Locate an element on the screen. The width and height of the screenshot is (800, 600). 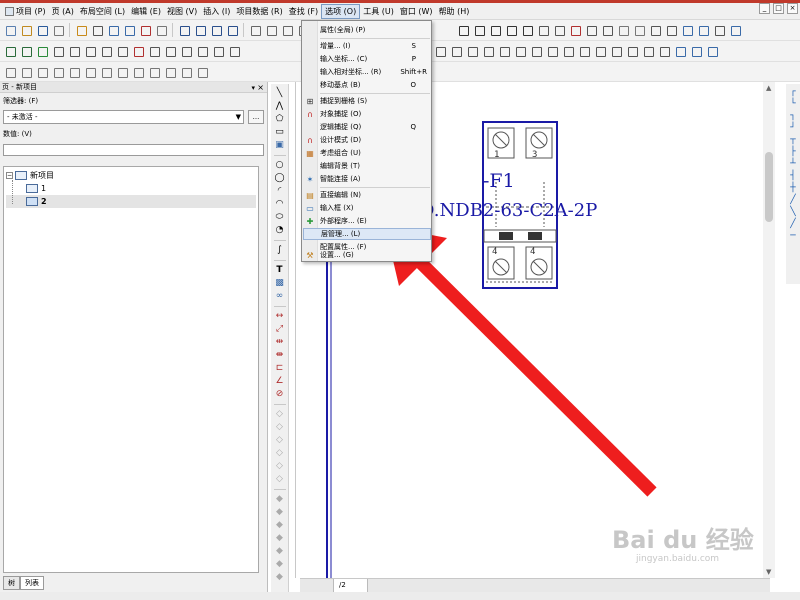
text-icon: T is located at coordinates (279, 270).